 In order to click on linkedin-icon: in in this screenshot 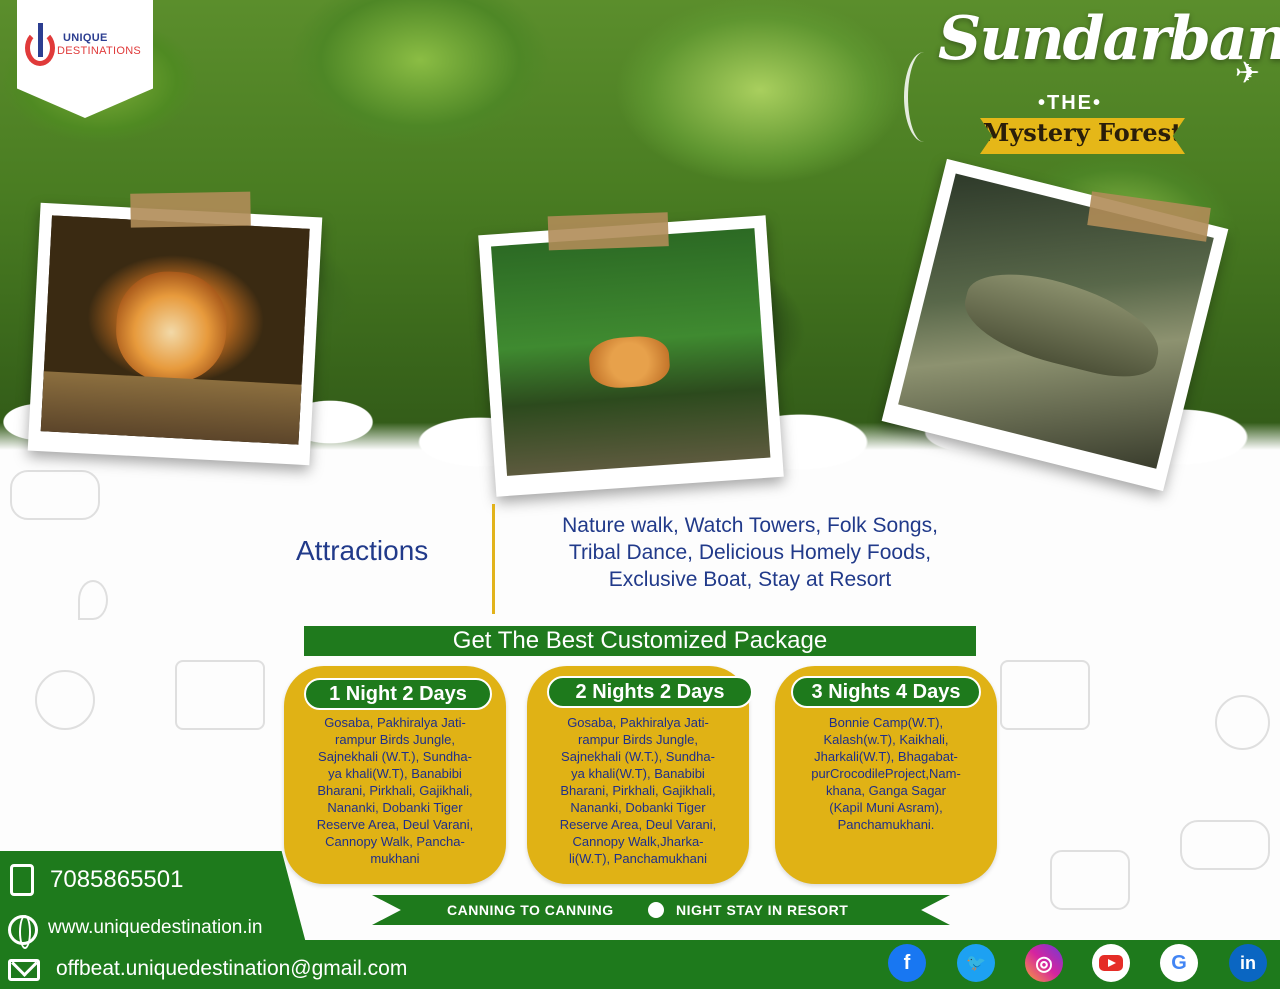, I will do `click(1248, 963)`.